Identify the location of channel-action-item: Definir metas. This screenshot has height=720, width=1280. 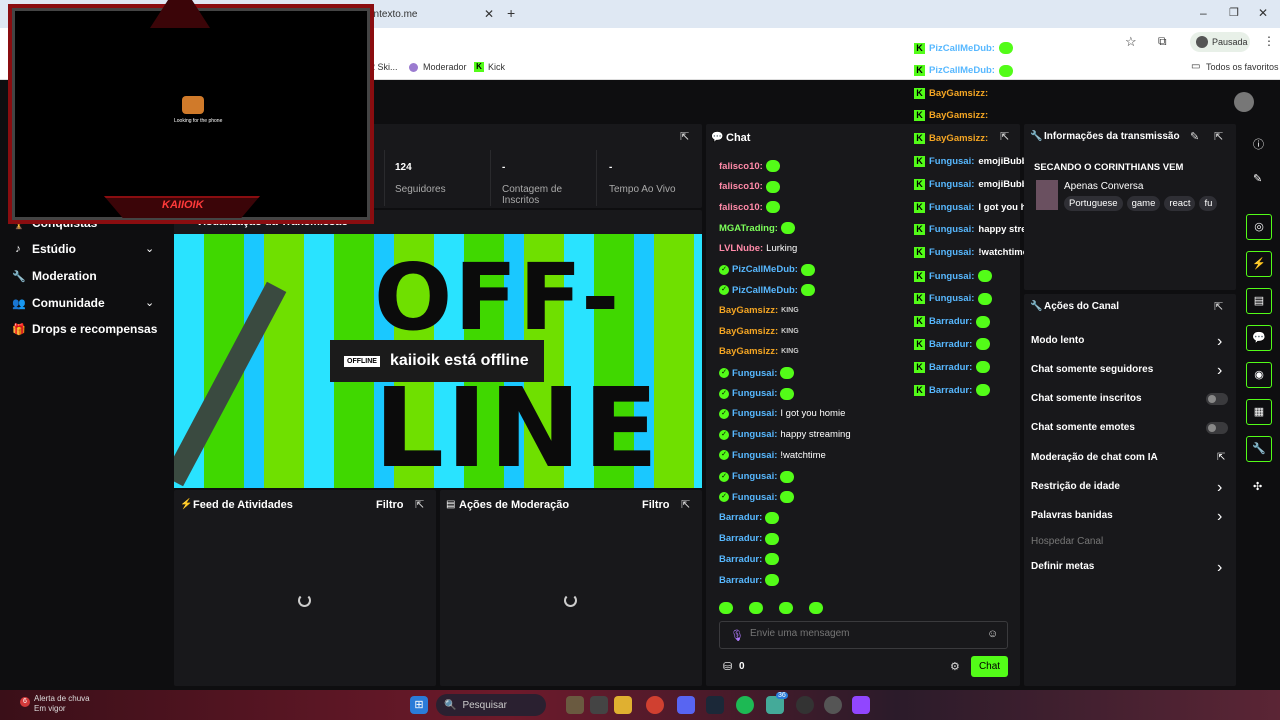
(1062, 566).